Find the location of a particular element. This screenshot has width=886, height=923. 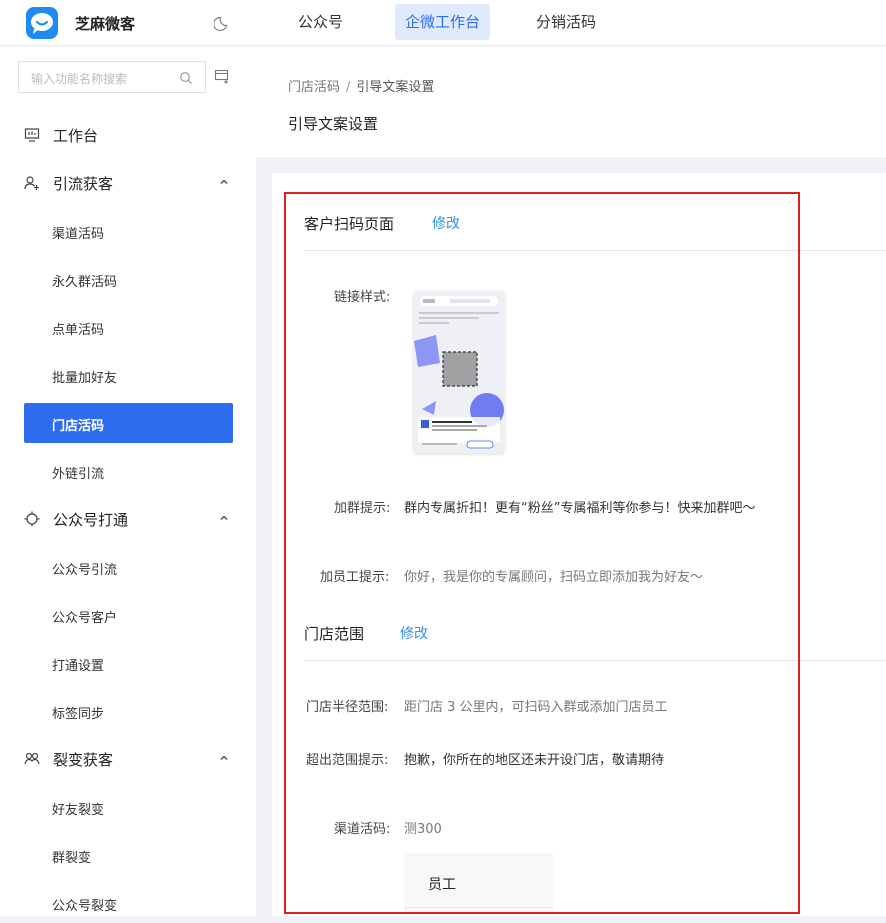

sidebar-item-single-code: 点单活码 is located at coordinates (128, 327).